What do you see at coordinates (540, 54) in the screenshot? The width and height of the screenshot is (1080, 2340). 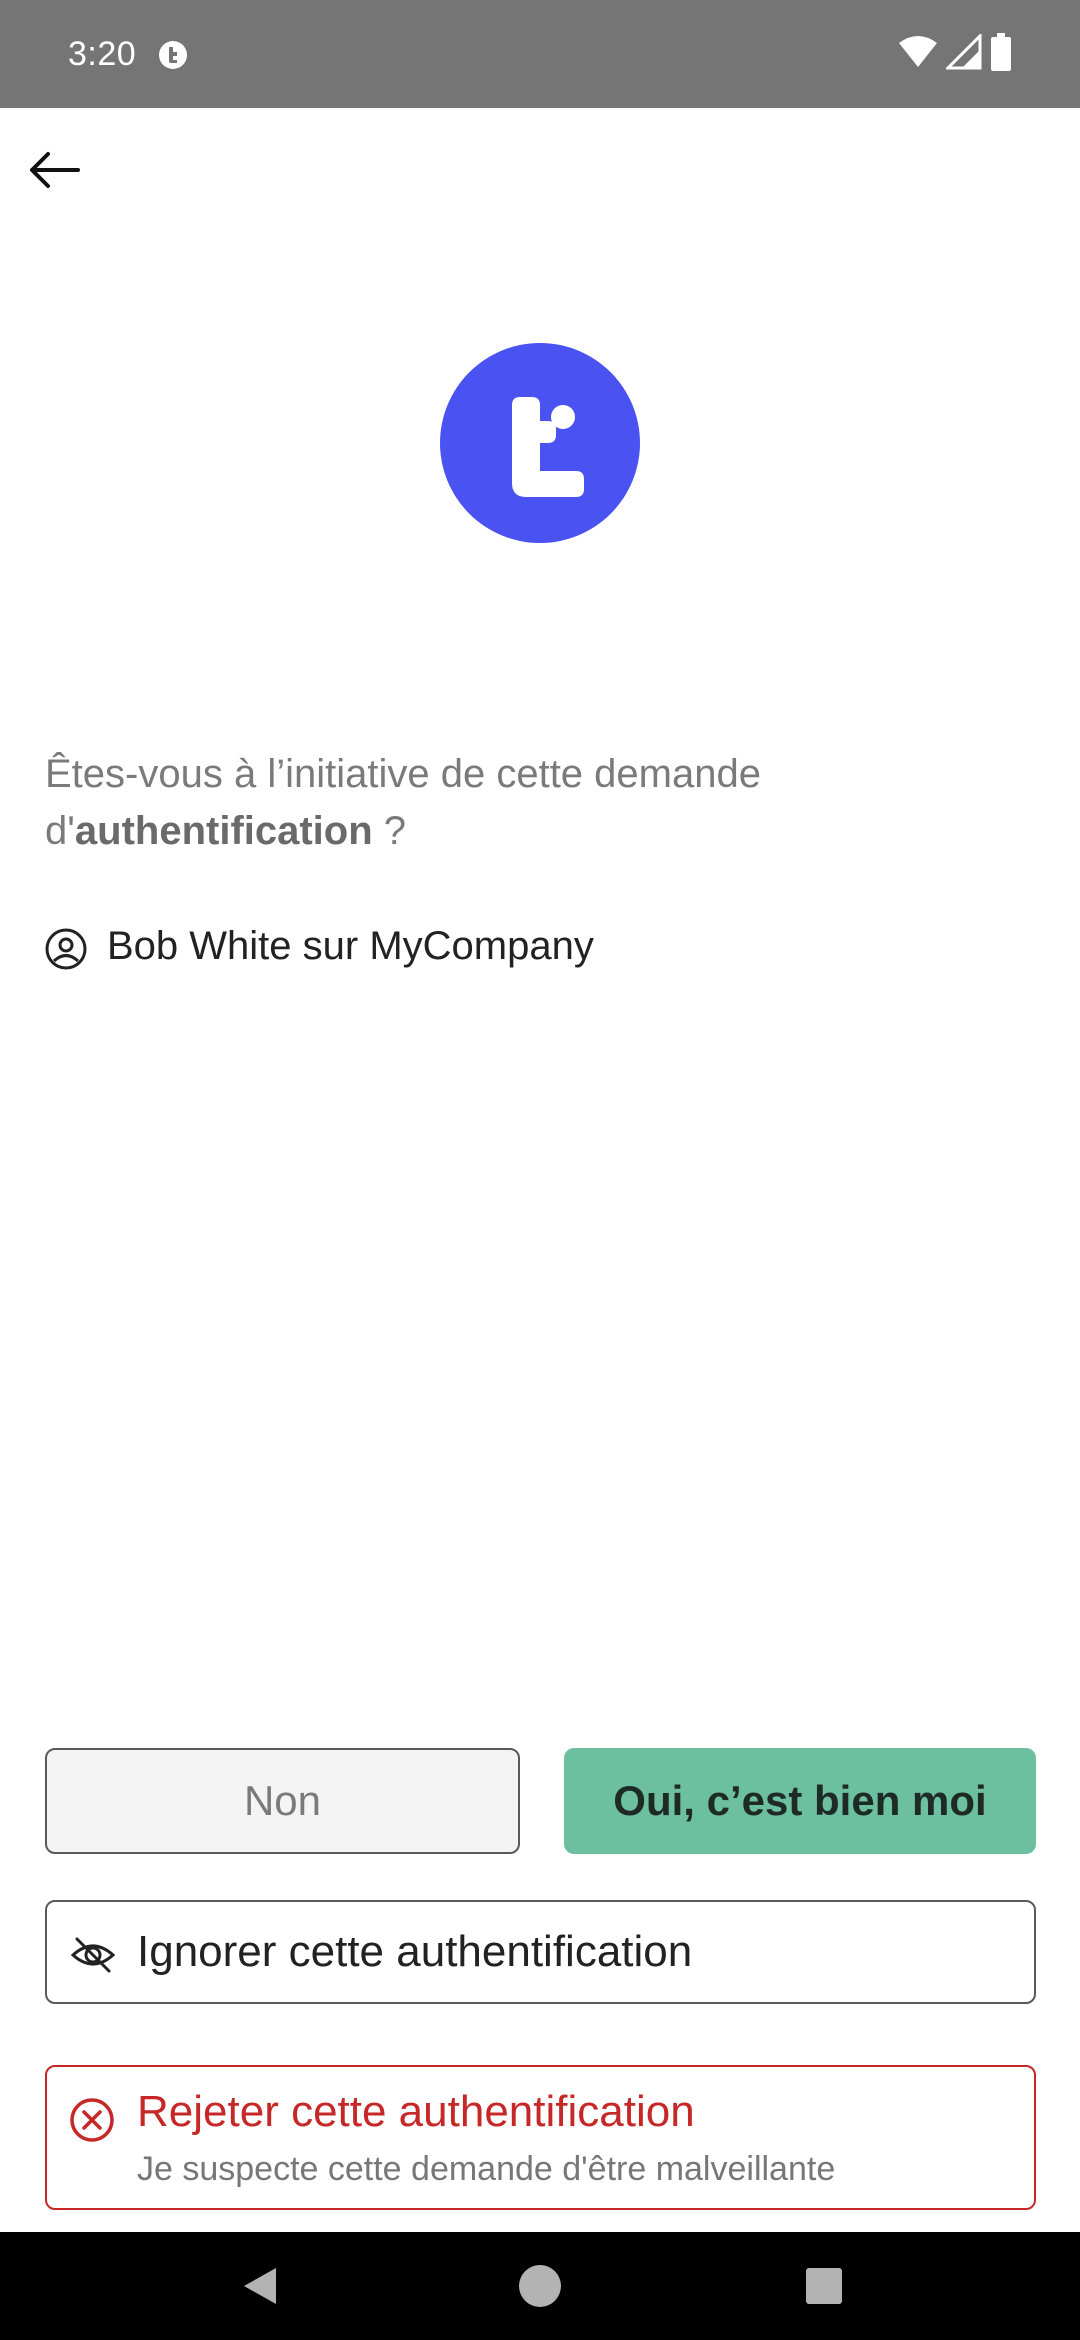 I see `status-bar: 3:20` at bounding box center [540, 54].